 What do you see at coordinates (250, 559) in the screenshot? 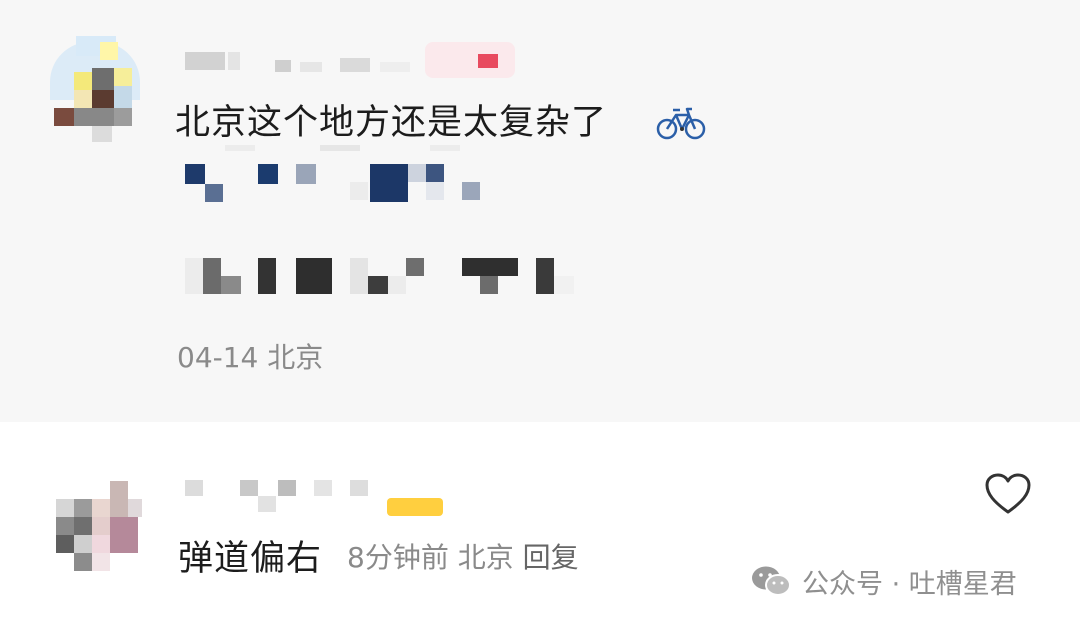
I see `comment-text: 弹道偏右` at bounding box center [250, 559].